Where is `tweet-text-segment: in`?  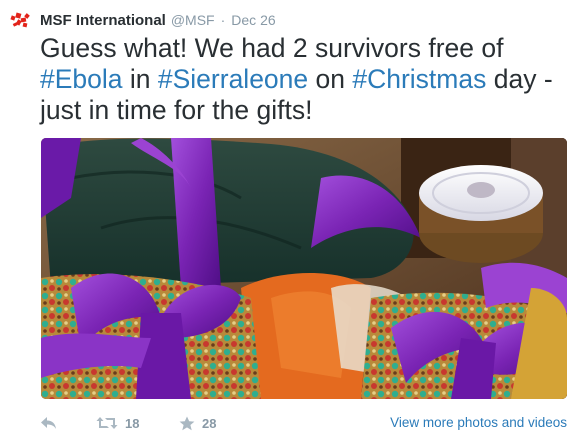 tweet-text-segment: in is located at coordinates (140, 79).